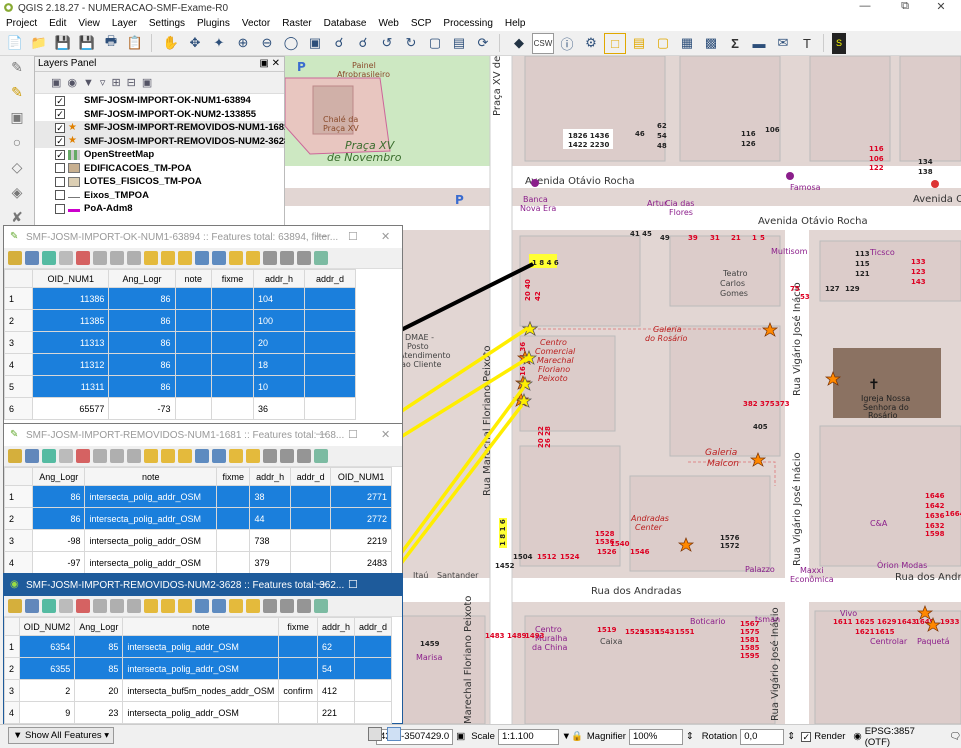 The width and height of the screenshot is (961, 748). I want to click on lock-scale-icon: 🔒, so click(577, 736).